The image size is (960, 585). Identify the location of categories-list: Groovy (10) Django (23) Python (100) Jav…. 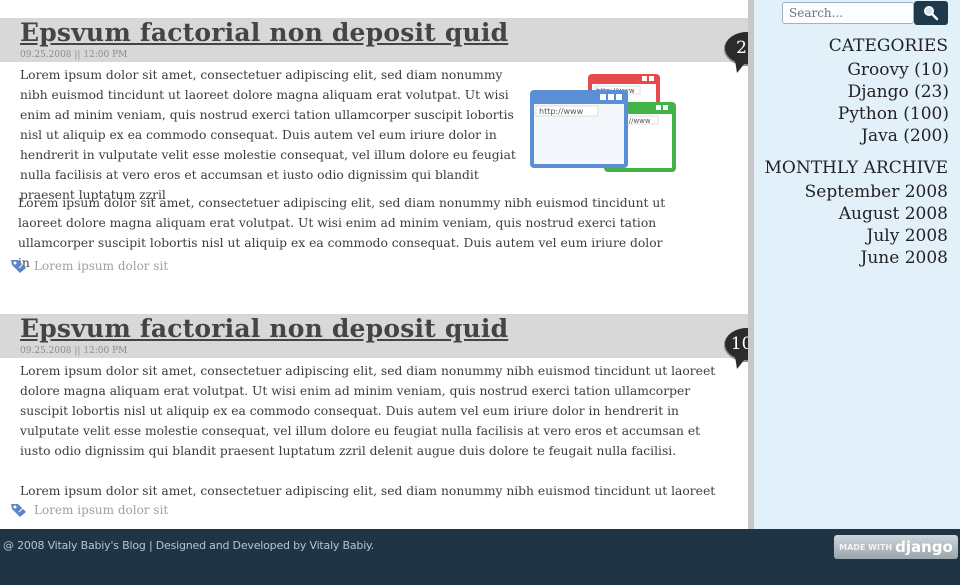
(893, 103).